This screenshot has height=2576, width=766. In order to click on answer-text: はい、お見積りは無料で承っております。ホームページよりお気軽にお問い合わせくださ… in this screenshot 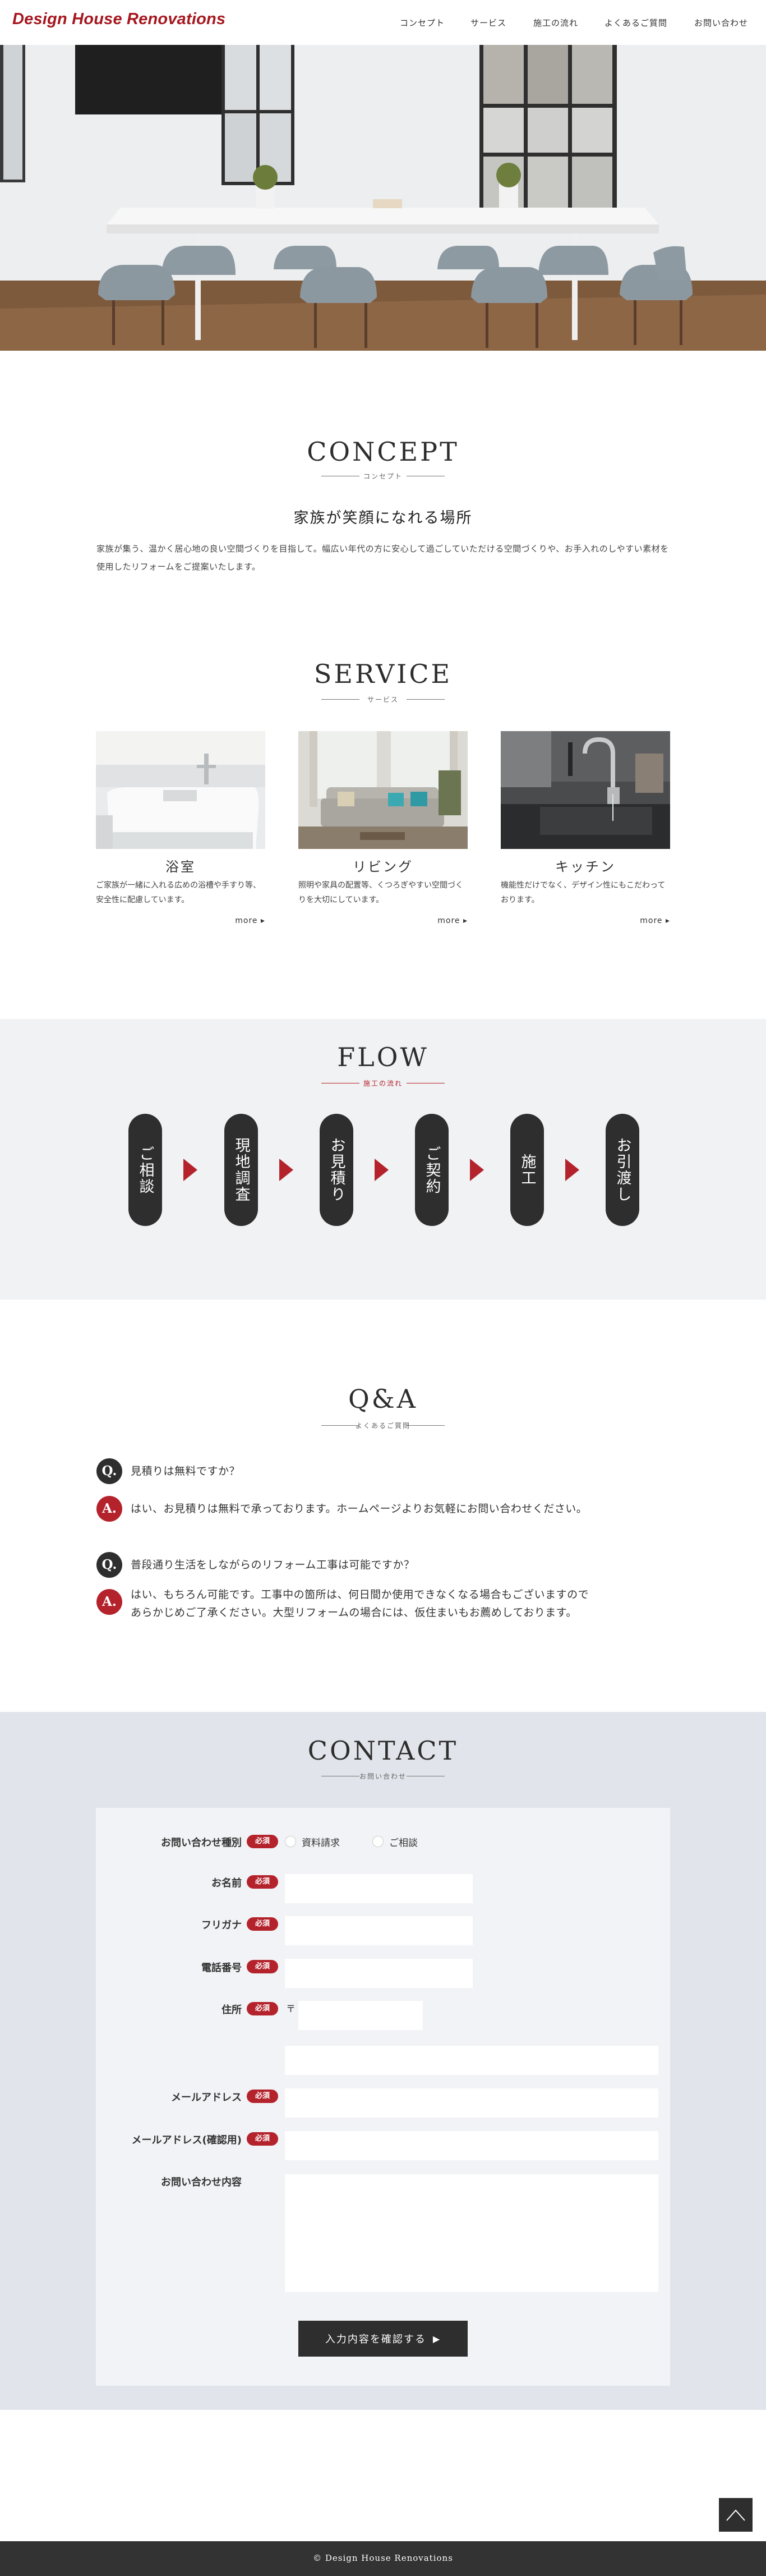, I will do `click(359, 1509)`.